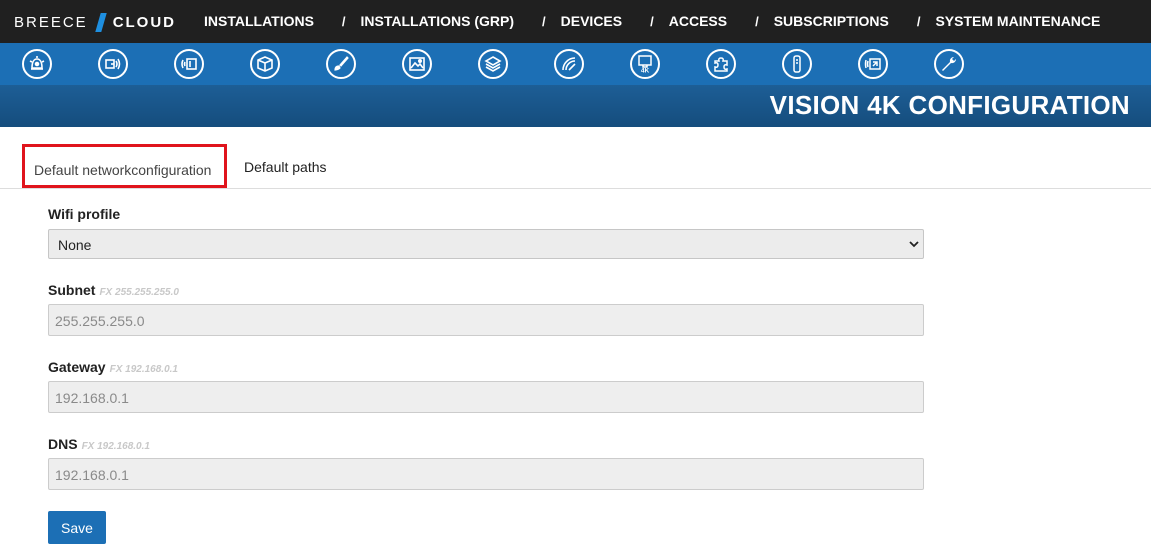 The image size is (1151, 559). What do you see at coordinates (949, 64) in the screenshot?
I see `wrench-icon` at bounding box center [949, 64].